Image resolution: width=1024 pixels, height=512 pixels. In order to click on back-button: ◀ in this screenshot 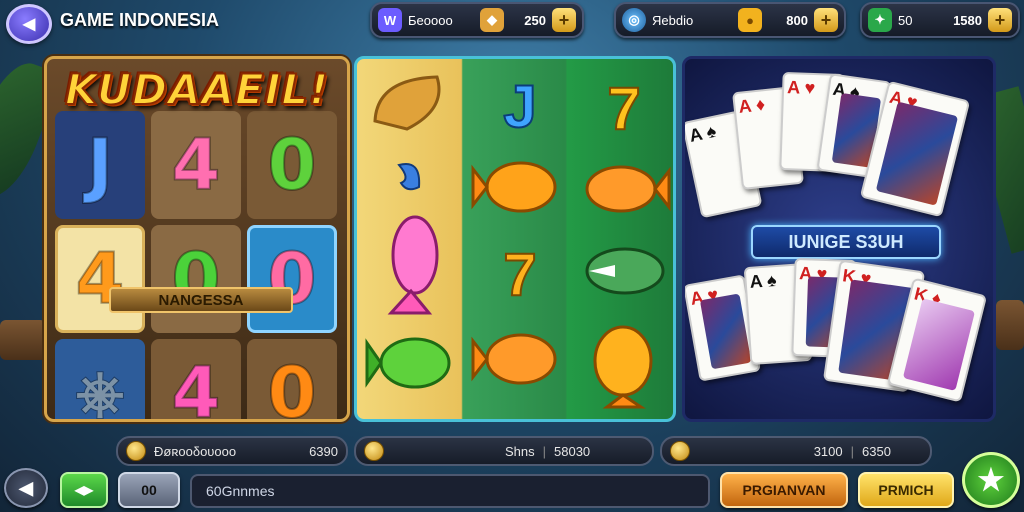, I will do `click(29, 24)`.